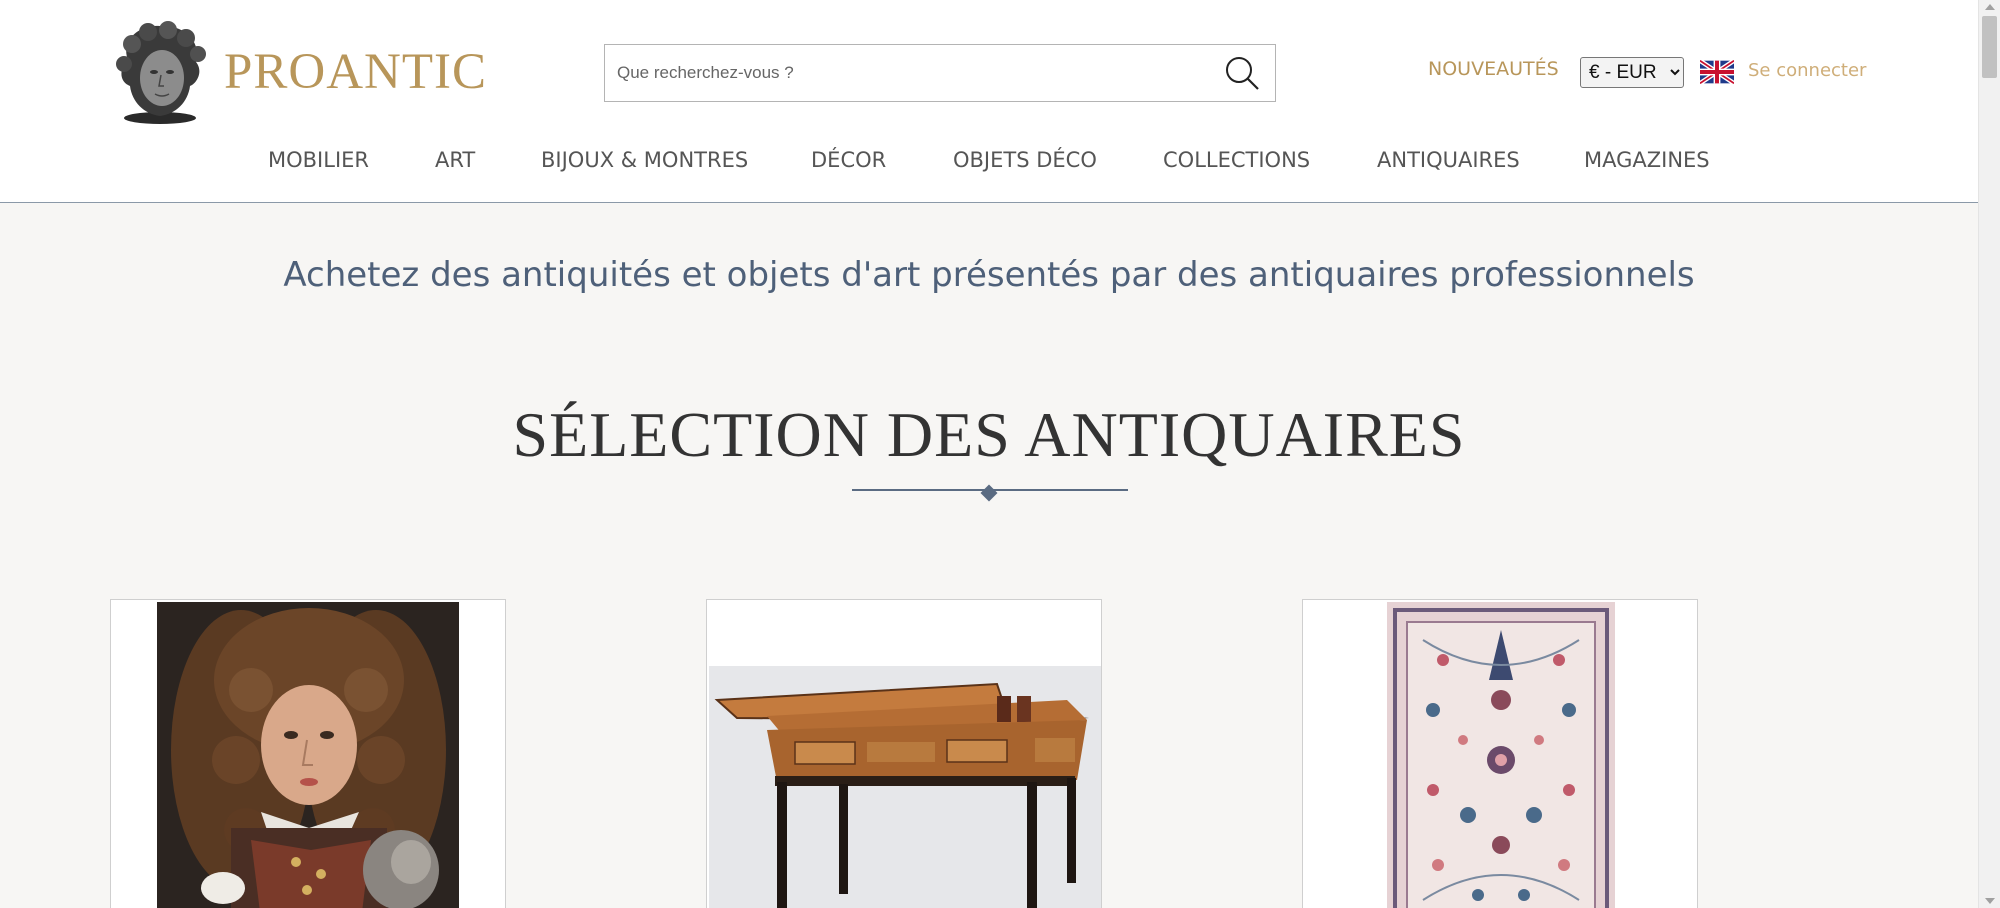 The image size is (2000, 908). What do you see at coordinates (989, 434) in the screenshot?
I see `section-title: SÉLECTION DES ANTIQUAIRES` at bounding box center [989, 434].